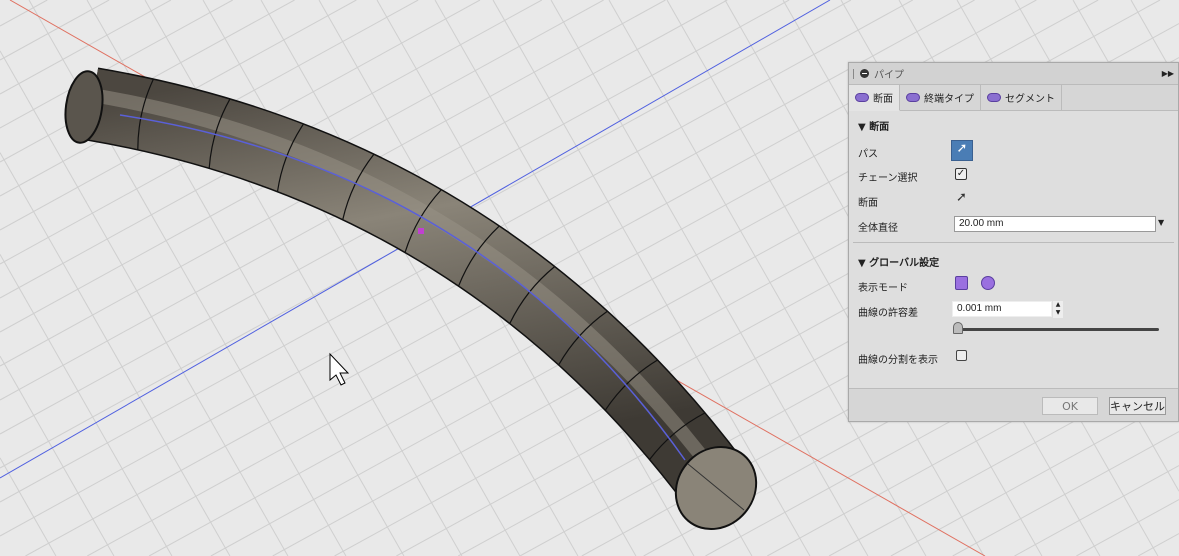  I want to click on divider, so click(1013, 242).